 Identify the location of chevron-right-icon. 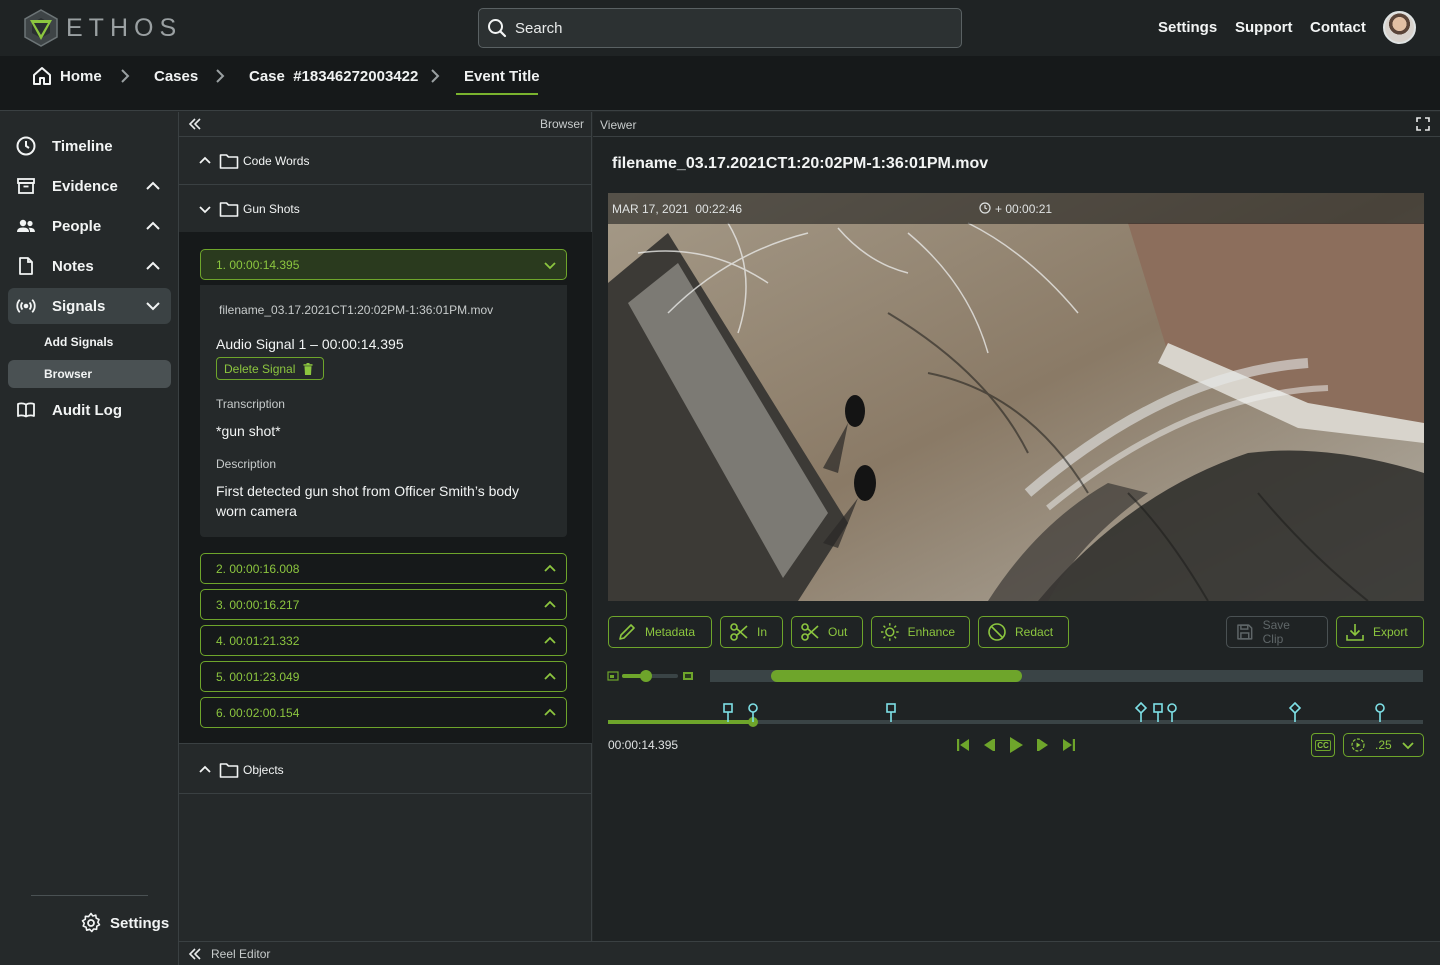
(125, 76).